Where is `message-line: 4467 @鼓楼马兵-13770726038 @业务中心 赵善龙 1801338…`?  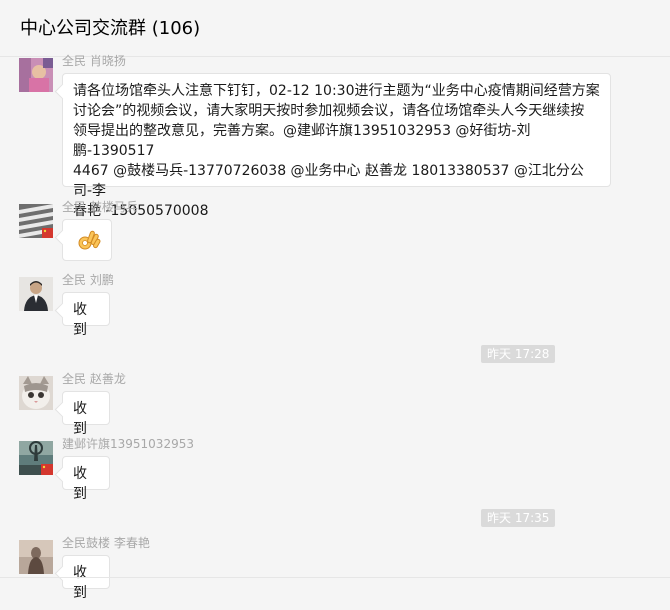 message-line: 4467 @鼓楼马兵-13770726038 @业务中心 赵善龙 1801338… is located at coordinates (328, 181).